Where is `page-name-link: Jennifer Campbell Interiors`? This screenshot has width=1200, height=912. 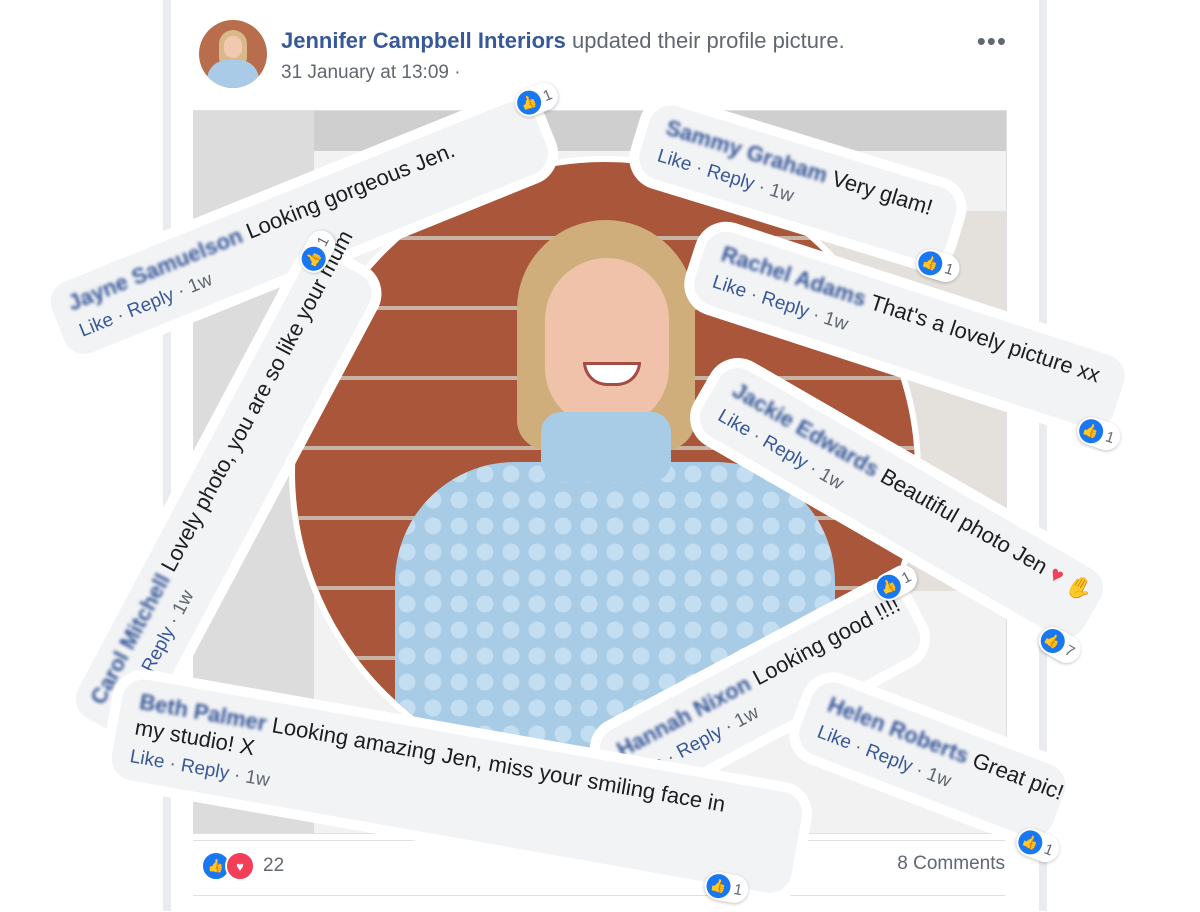 page-name-link: Jennifer Campbell Interiors is located at coordinates (423, 40).